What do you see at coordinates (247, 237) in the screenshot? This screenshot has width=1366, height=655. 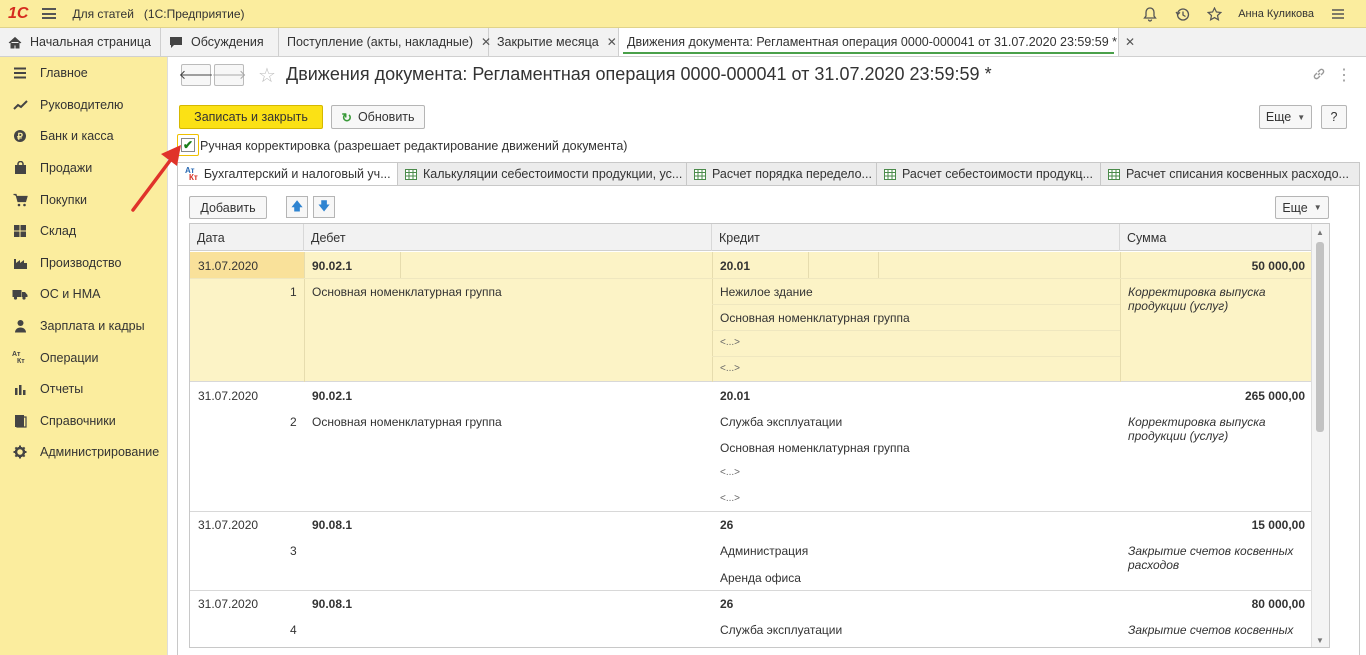 I see `column-header-date: Дата` at bounding box center [247, 237].